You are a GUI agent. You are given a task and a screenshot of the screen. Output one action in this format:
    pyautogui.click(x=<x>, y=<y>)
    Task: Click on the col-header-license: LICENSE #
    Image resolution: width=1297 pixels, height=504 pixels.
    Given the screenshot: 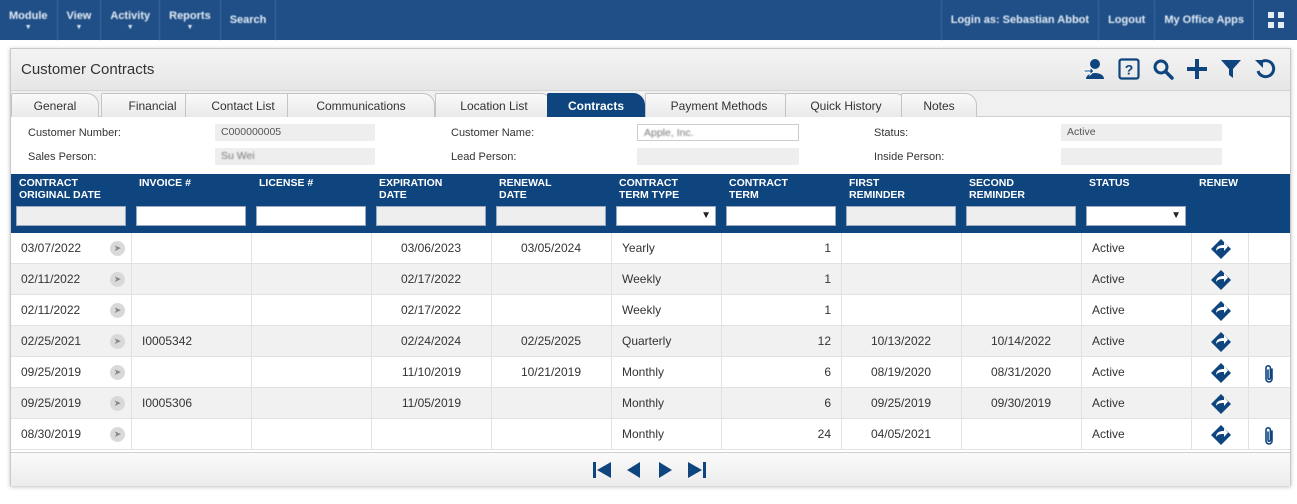 What is the action you would take?
    pyautogui.click(x=286, y=183)
    